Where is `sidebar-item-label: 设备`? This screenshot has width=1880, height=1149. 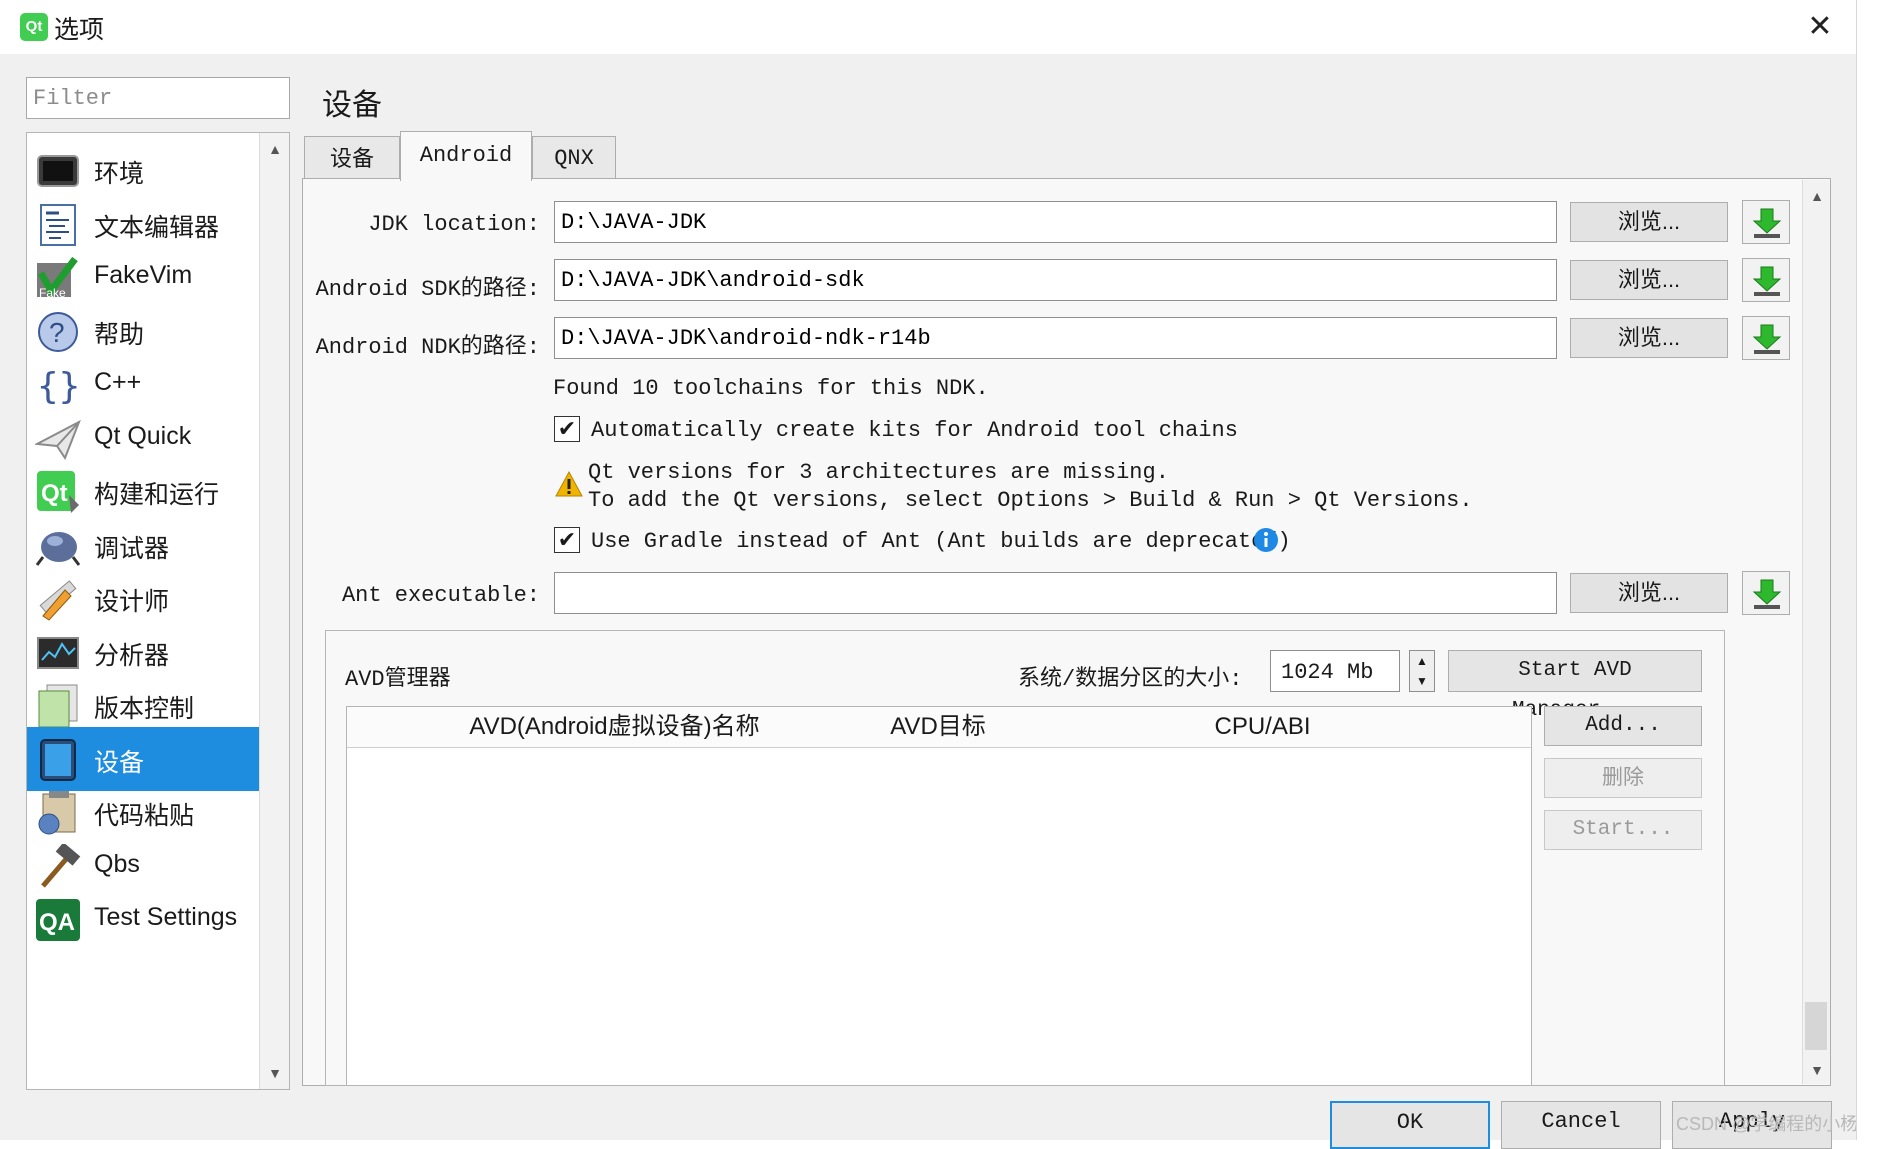 sidebar-item-label: 设备 is located at coordinates (119, 763).